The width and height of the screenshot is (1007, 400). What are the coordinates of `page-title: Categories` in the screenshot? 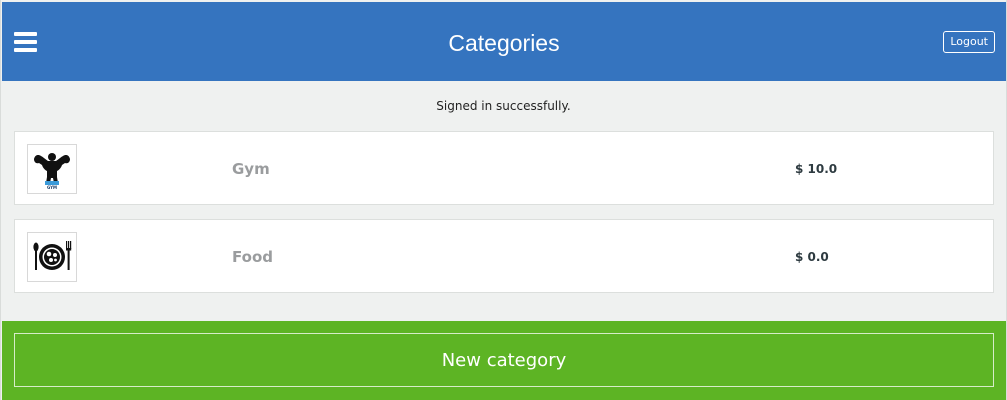 It's located at (504, 43).